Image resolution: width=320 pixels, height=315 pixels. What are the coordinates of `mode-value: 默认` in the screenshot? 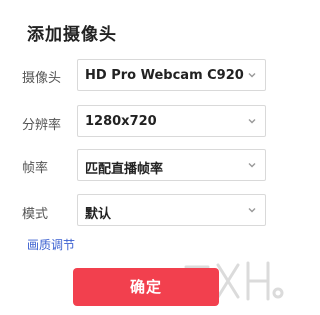 It's located at (98, 214).